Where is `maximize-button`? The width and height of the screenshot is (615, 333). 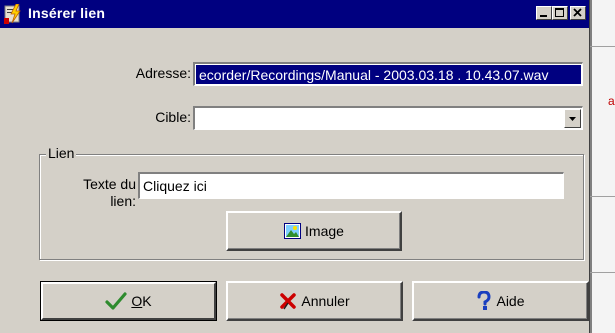 maximize-button is located at coordinates (560, 13).